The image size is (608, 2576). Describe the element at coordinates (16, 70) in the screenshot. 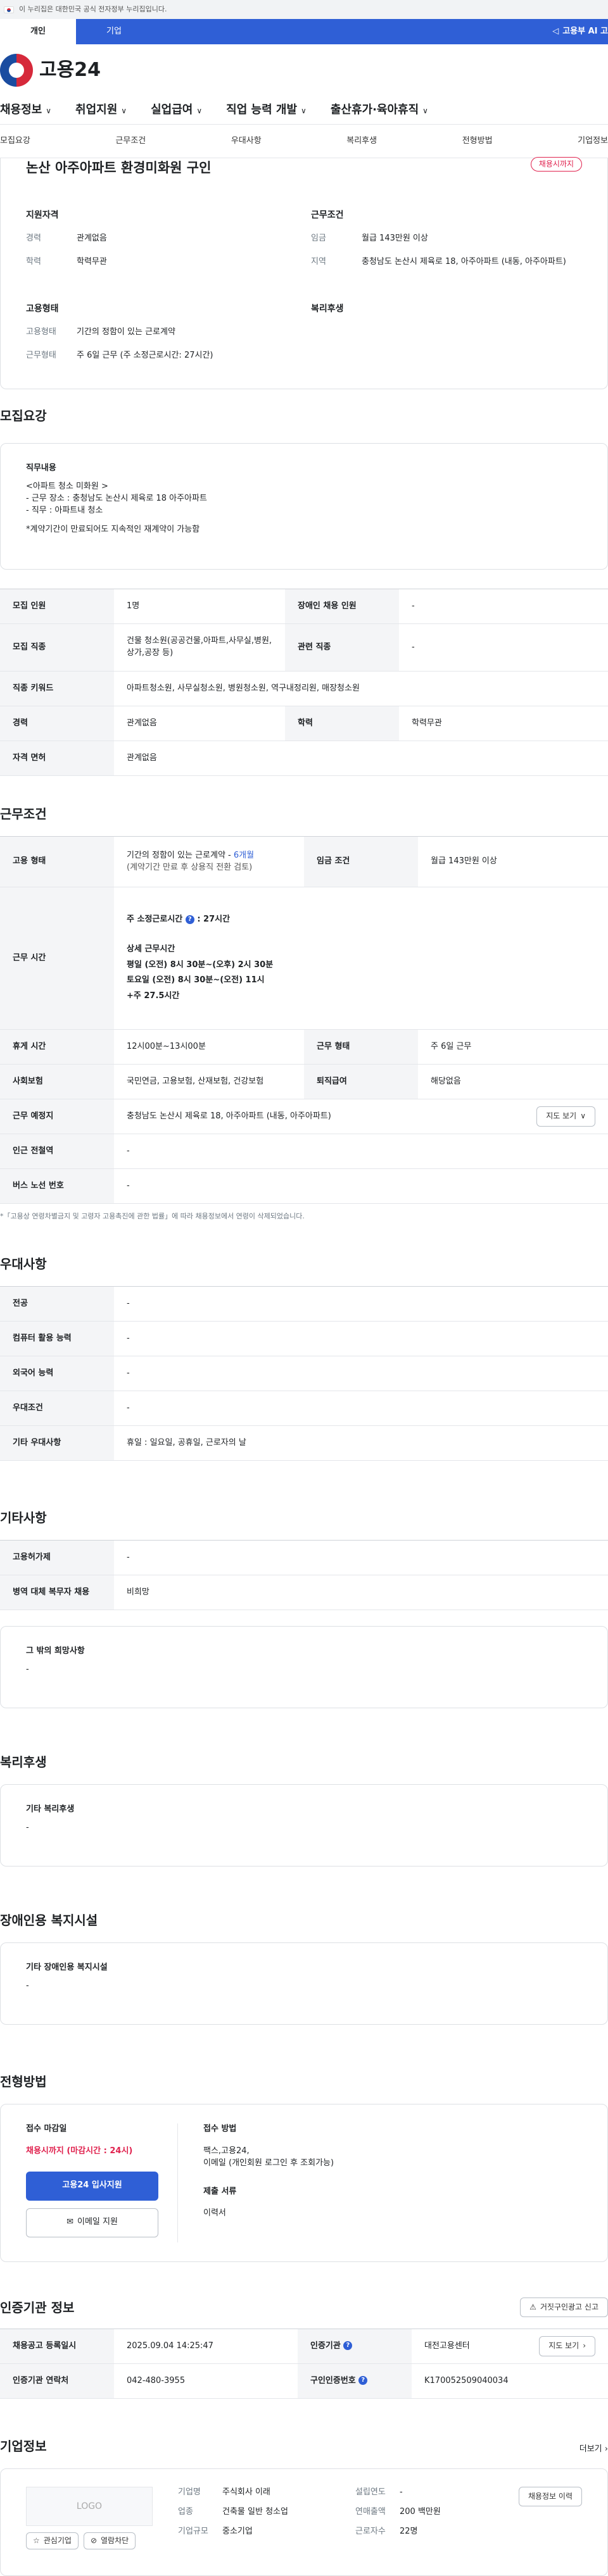

I see `taegeuk-logo-icon` at that location.